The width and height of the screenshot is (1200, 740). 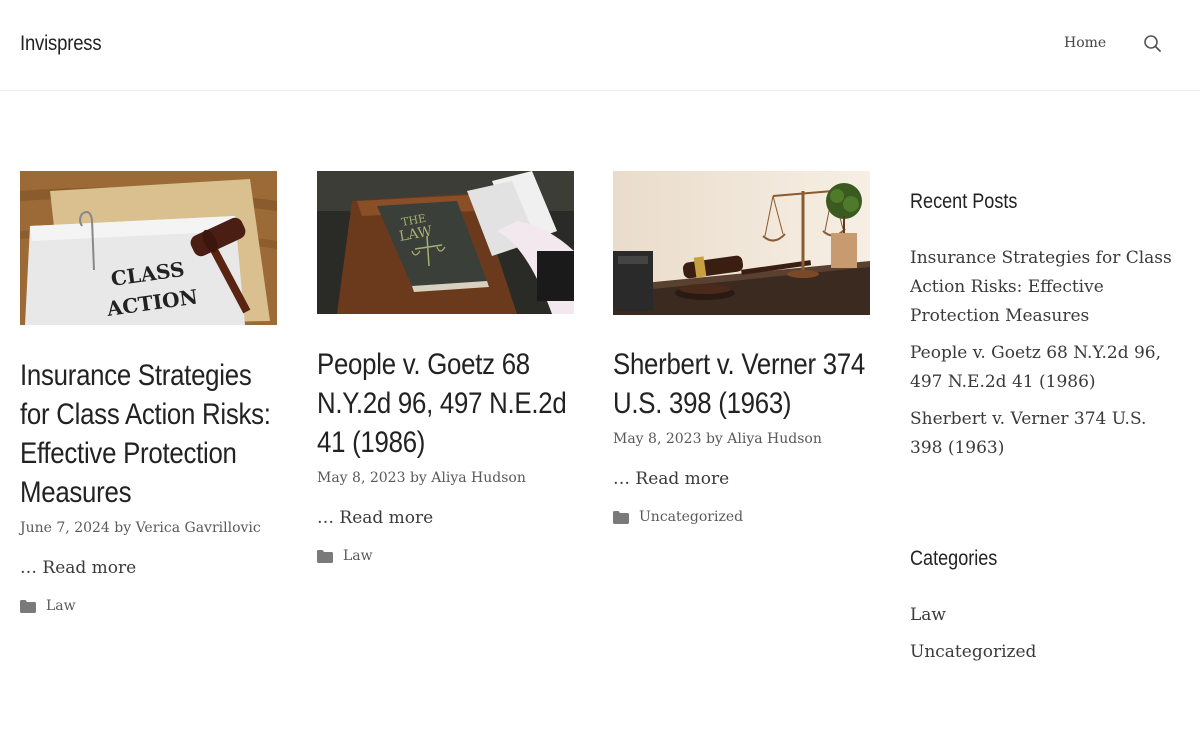 I want to click on category-link: Uncategorized, so click(x=1045, y=652).